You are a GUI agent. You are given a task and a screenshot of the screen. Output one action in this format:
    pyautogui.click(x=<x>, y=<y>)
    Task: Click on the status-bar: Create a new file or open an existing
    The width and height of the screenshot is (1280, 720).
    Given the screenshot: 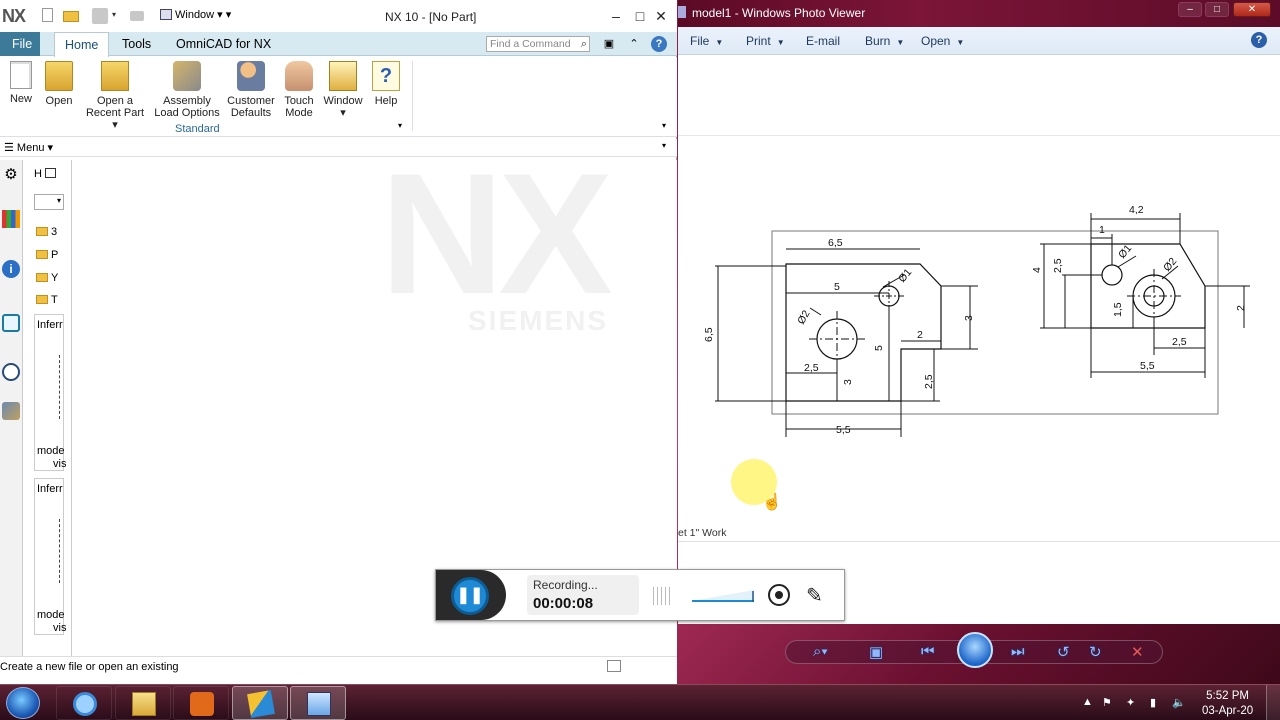 What is the action you would take?
    pyautogui.click(x=338, y=670)
    